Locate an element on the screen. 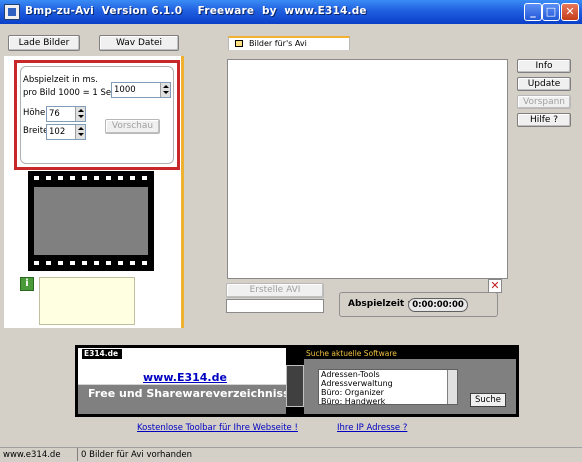 The image size is (582, 462). update-button: Update is located at coordinates (544, 84).